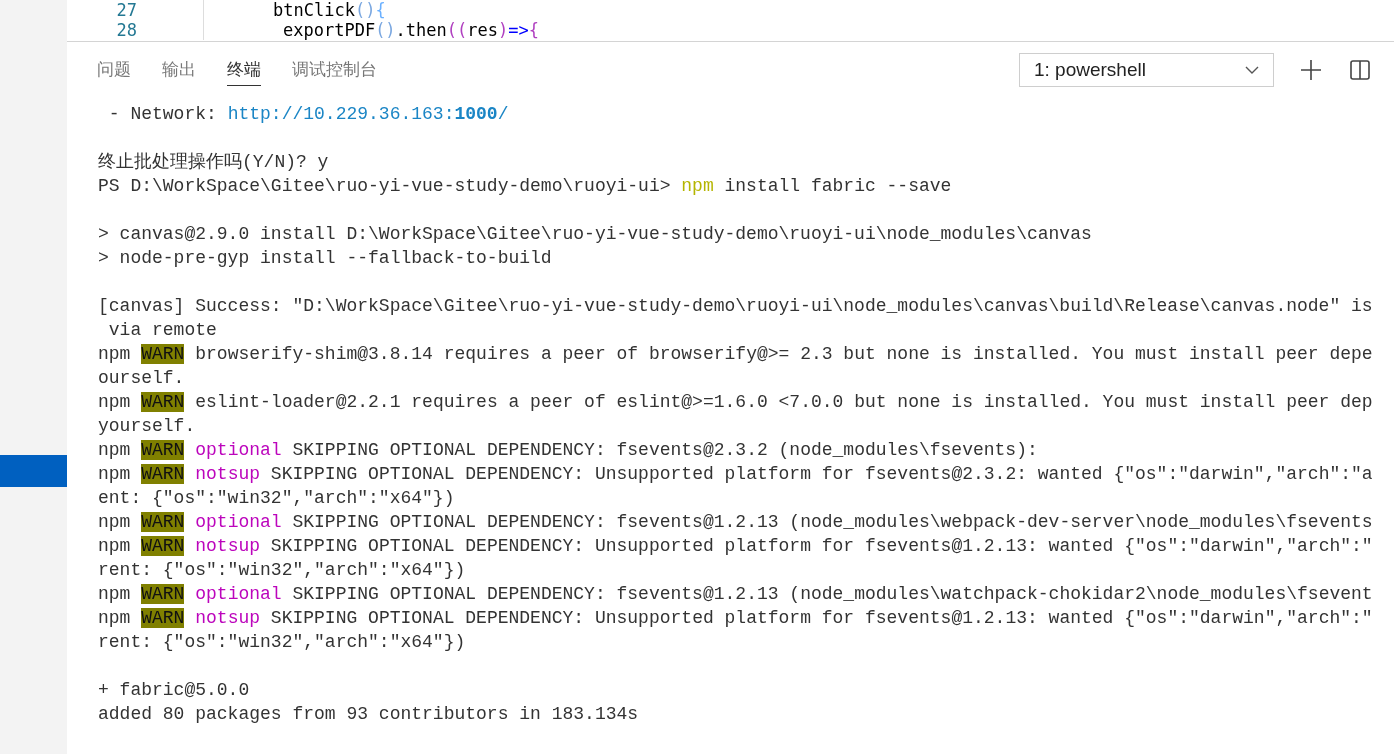 This screenshot has width=1394, height=754. I want to click on panel-tab: 调试控制台, so click(334, 70).